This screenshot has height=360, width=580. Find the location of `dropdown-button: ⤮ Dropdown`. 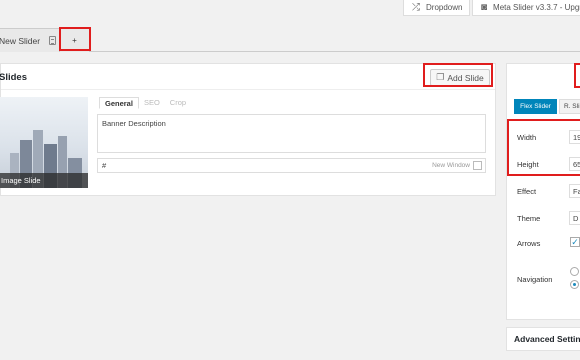

dropdown-button: ⤮ Dropdown is located at coordinates (436, 8).